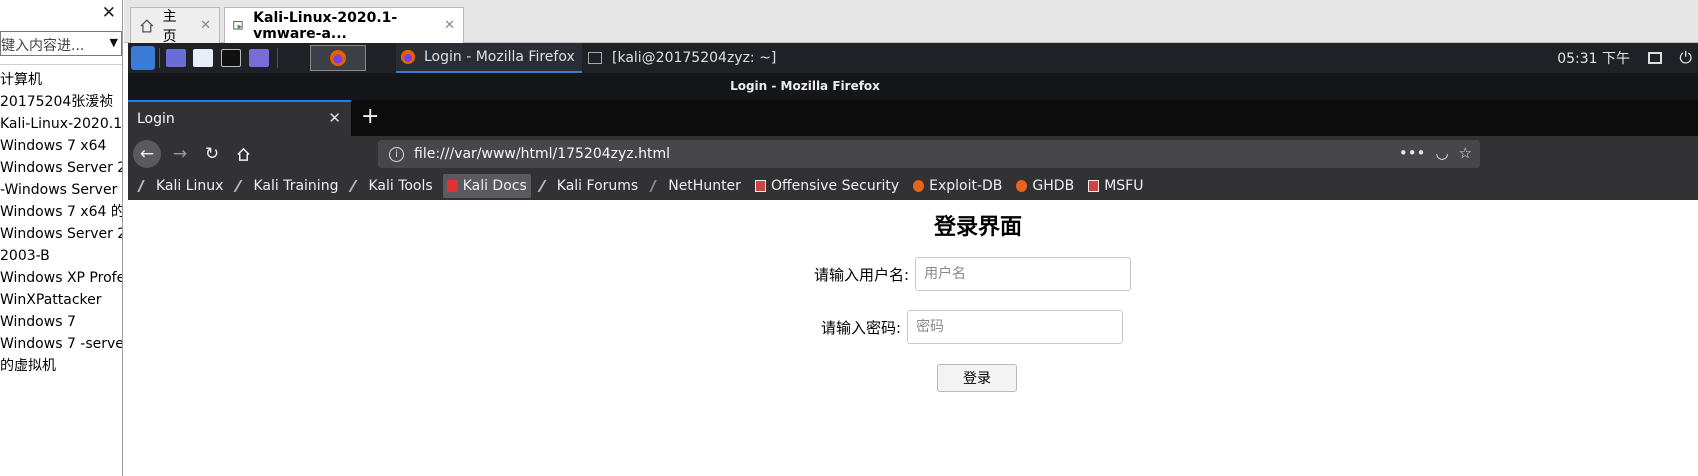 This screenshot has height=476, width=1698. What do you see at coordinates (169, 26) in the screenshot?
I see `tab-home-label: 主页` at bounding box center [169, 26].